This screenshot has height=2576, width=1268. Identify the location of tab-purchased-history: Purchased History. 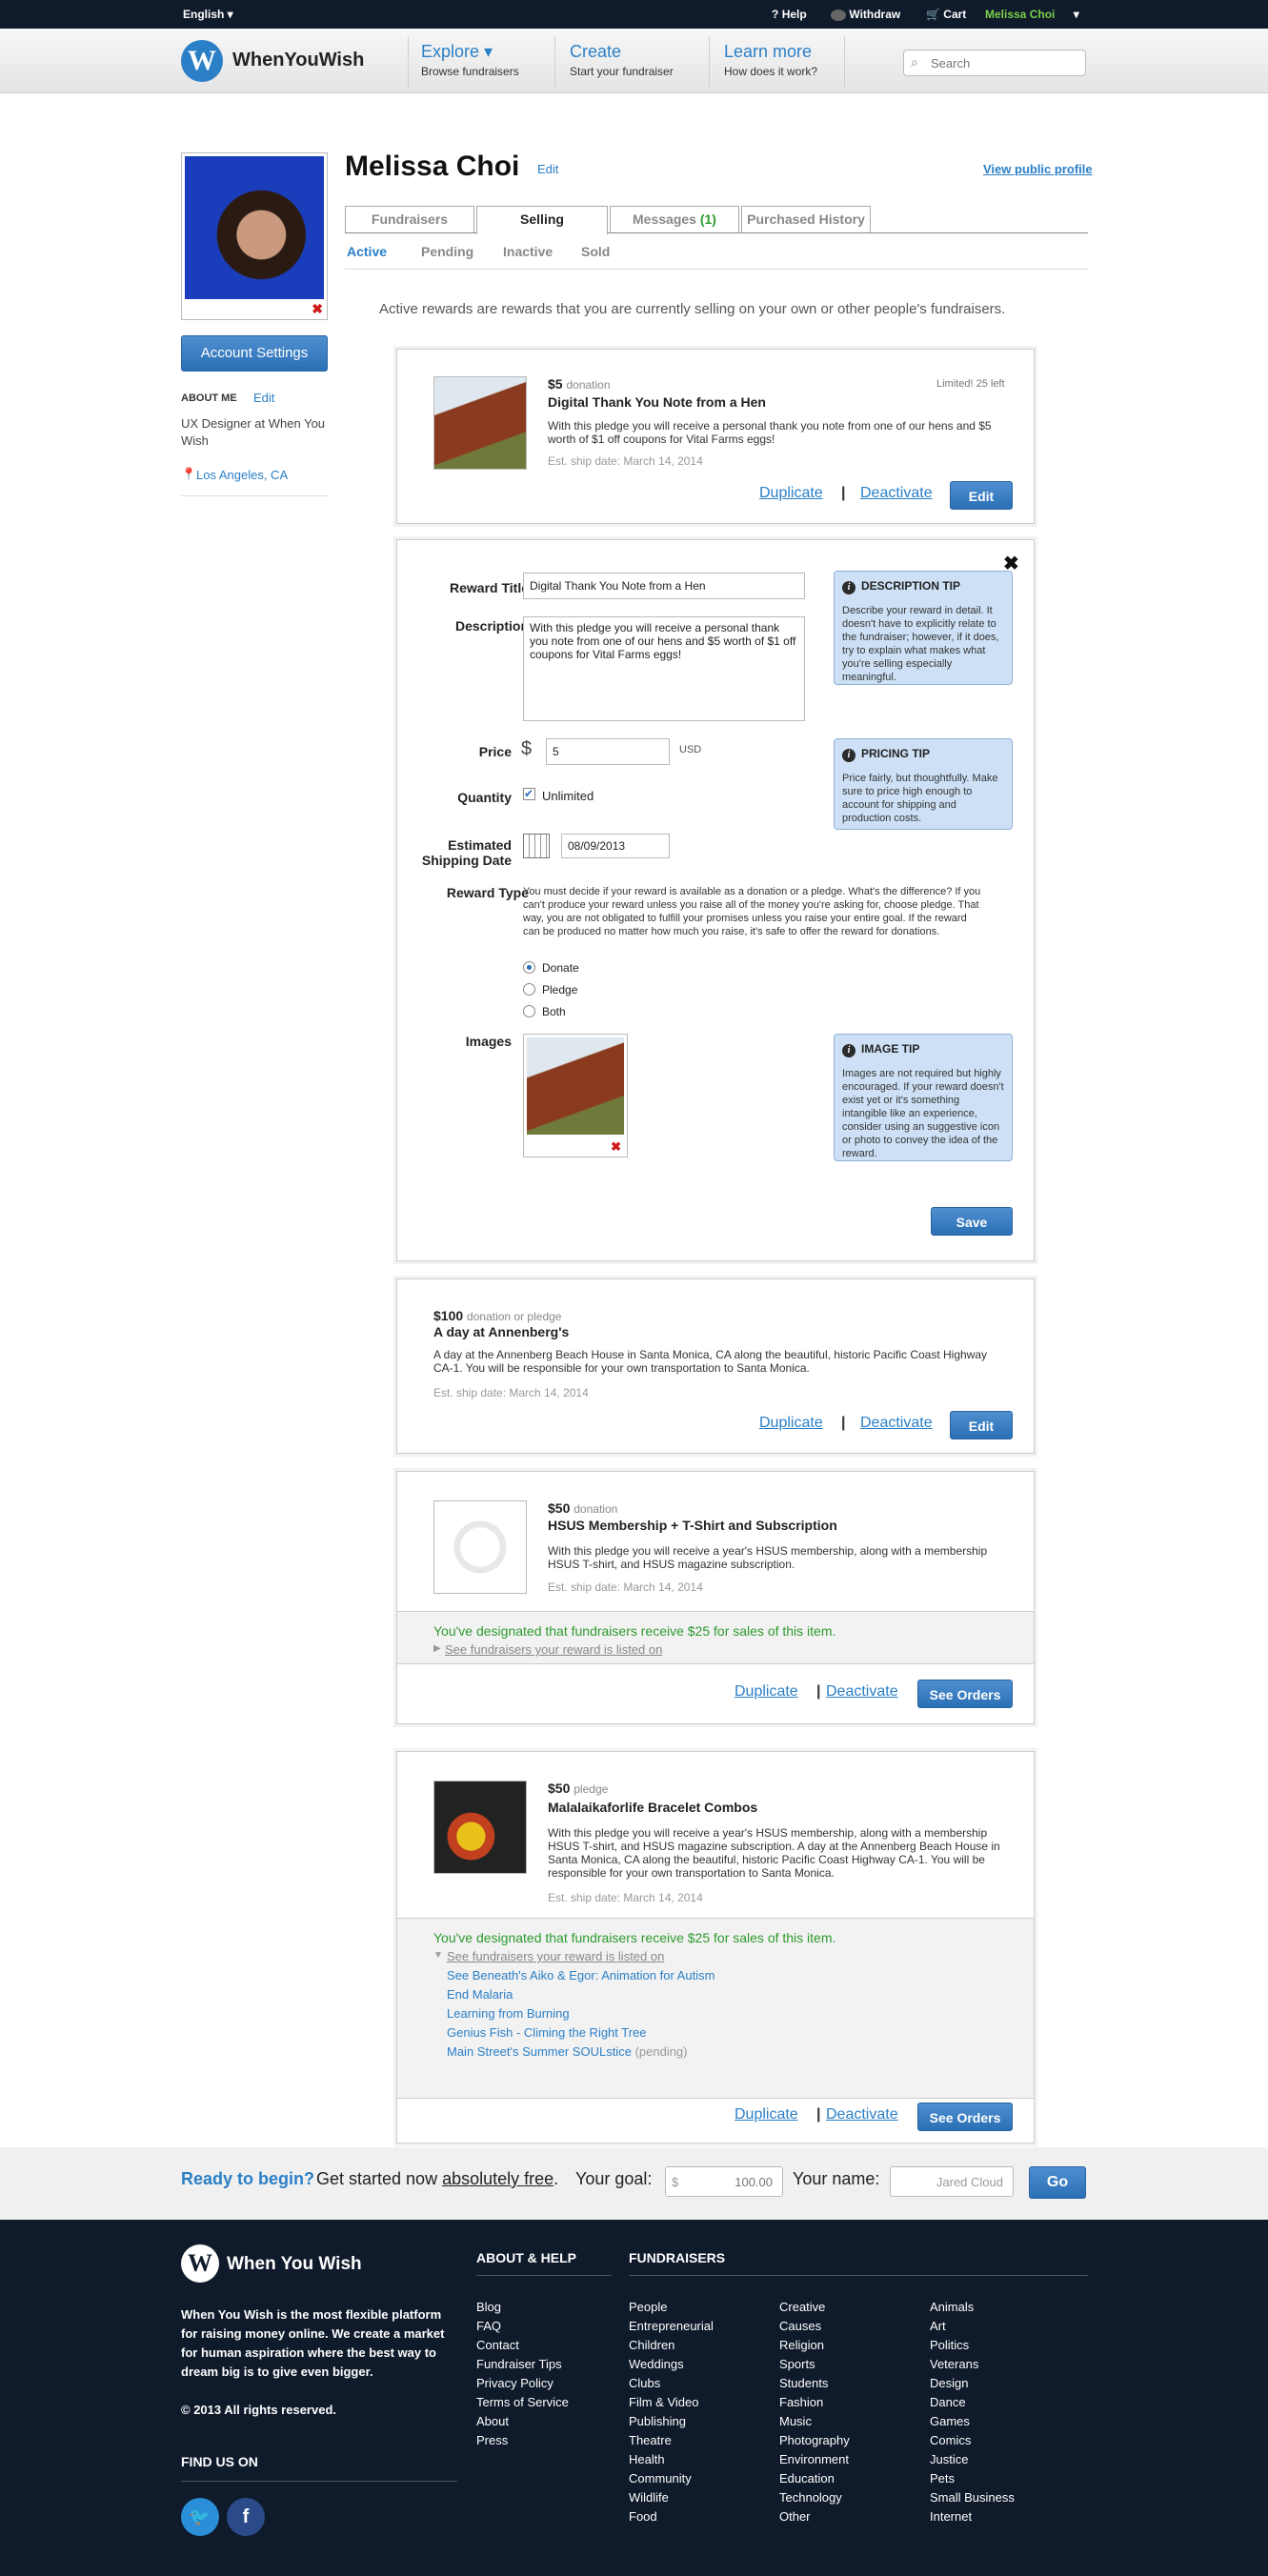
(806, 219).